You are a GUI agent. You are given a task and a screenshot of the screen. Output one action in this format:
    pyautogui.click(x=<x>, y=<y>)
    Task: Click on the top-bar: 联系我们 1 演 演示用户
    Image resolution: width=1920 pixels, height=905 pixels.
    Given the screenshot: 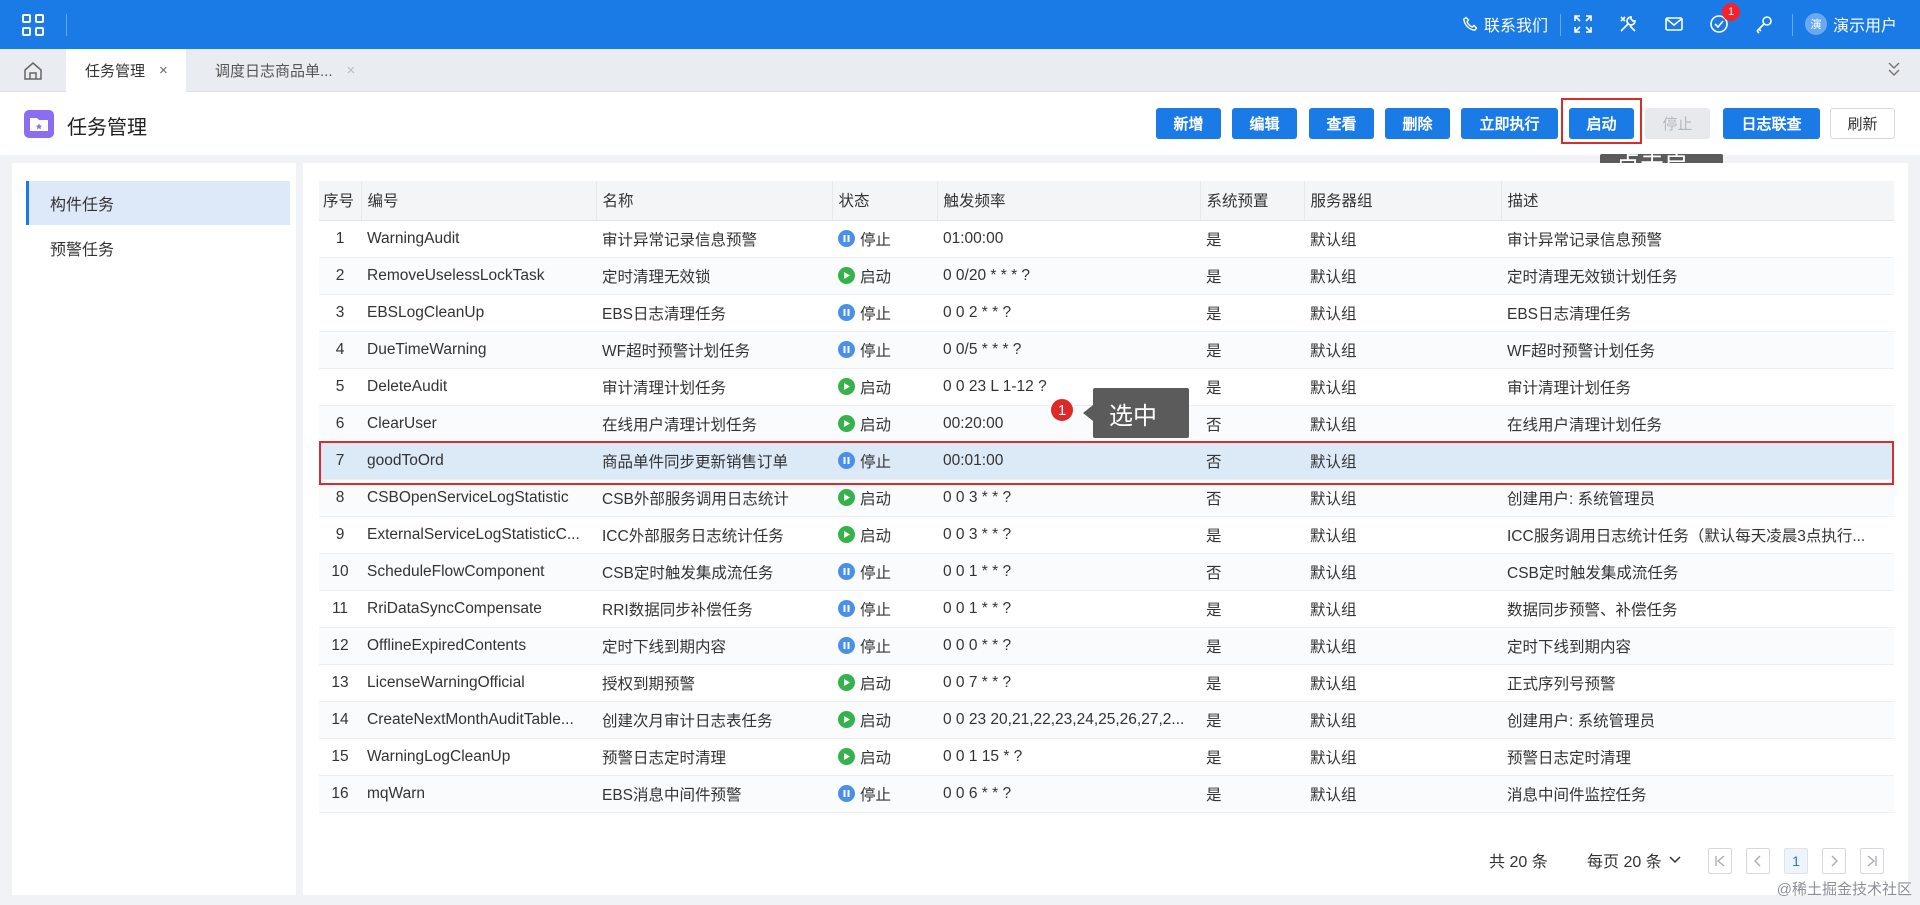 What is the action you would take?
    pyautogui.click(x=960, y=24)
    